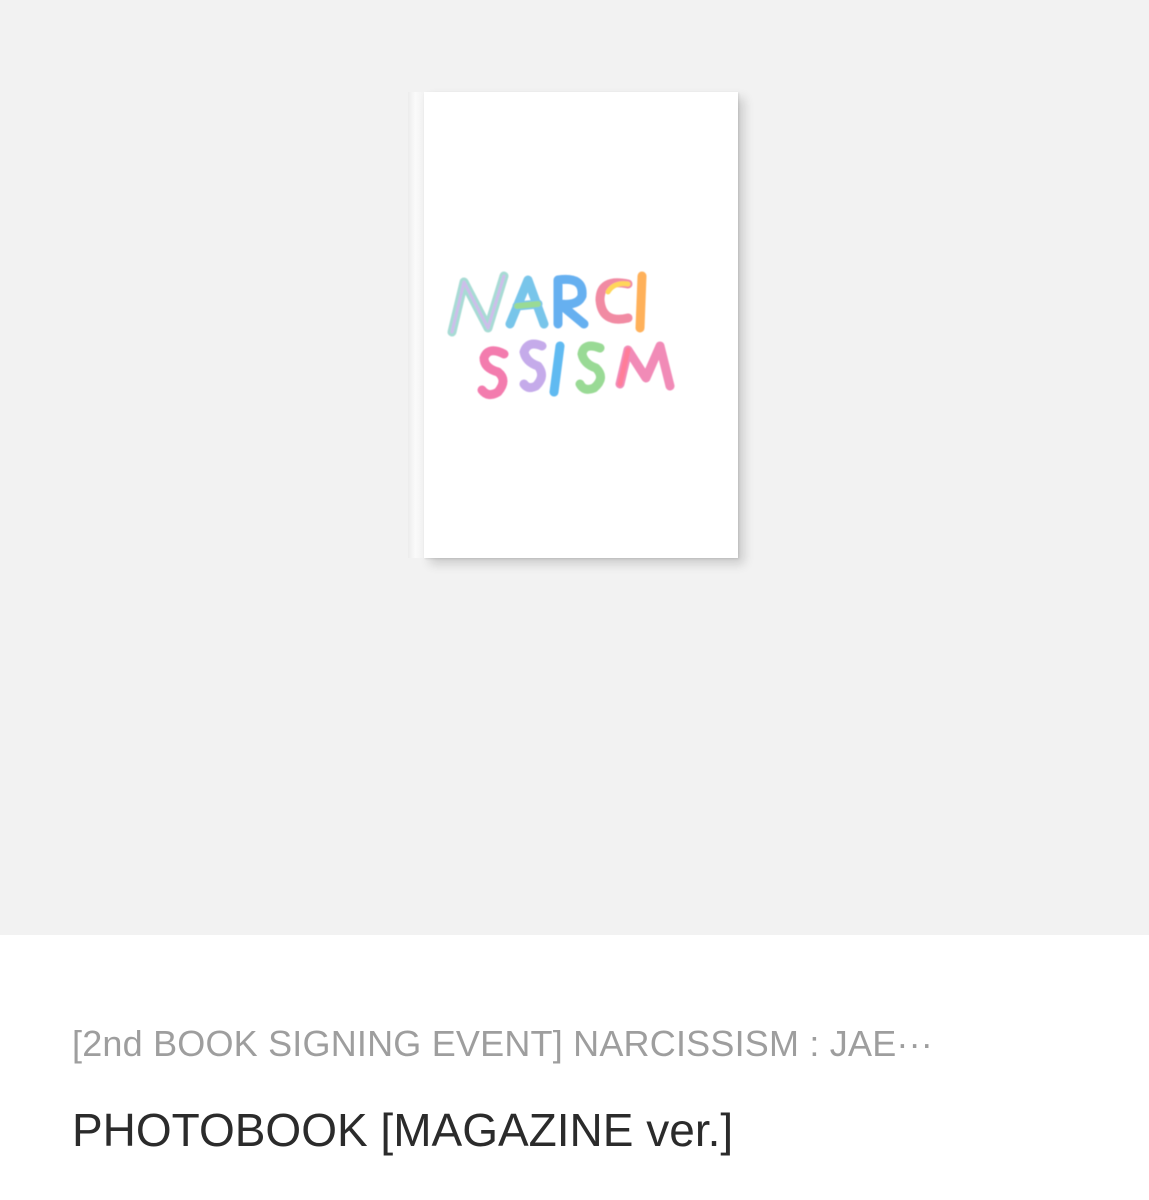 This screenshot has width=1149, height=1200. I want to click on book-cover, so click(581, 325).